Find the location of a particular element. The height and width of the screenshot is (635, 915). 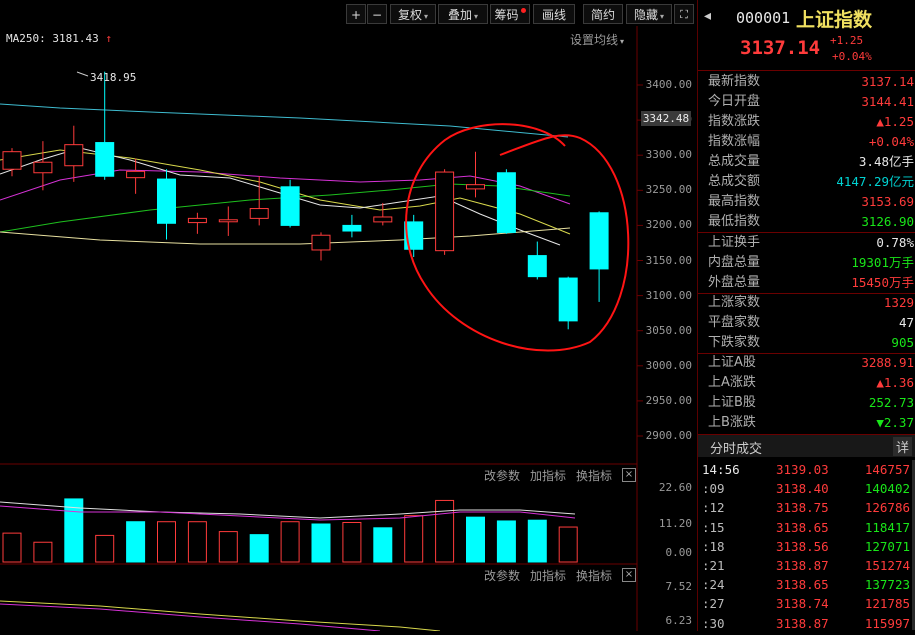

tick-row: :30 3138.87 115997 is located at coordinates (806, 624).